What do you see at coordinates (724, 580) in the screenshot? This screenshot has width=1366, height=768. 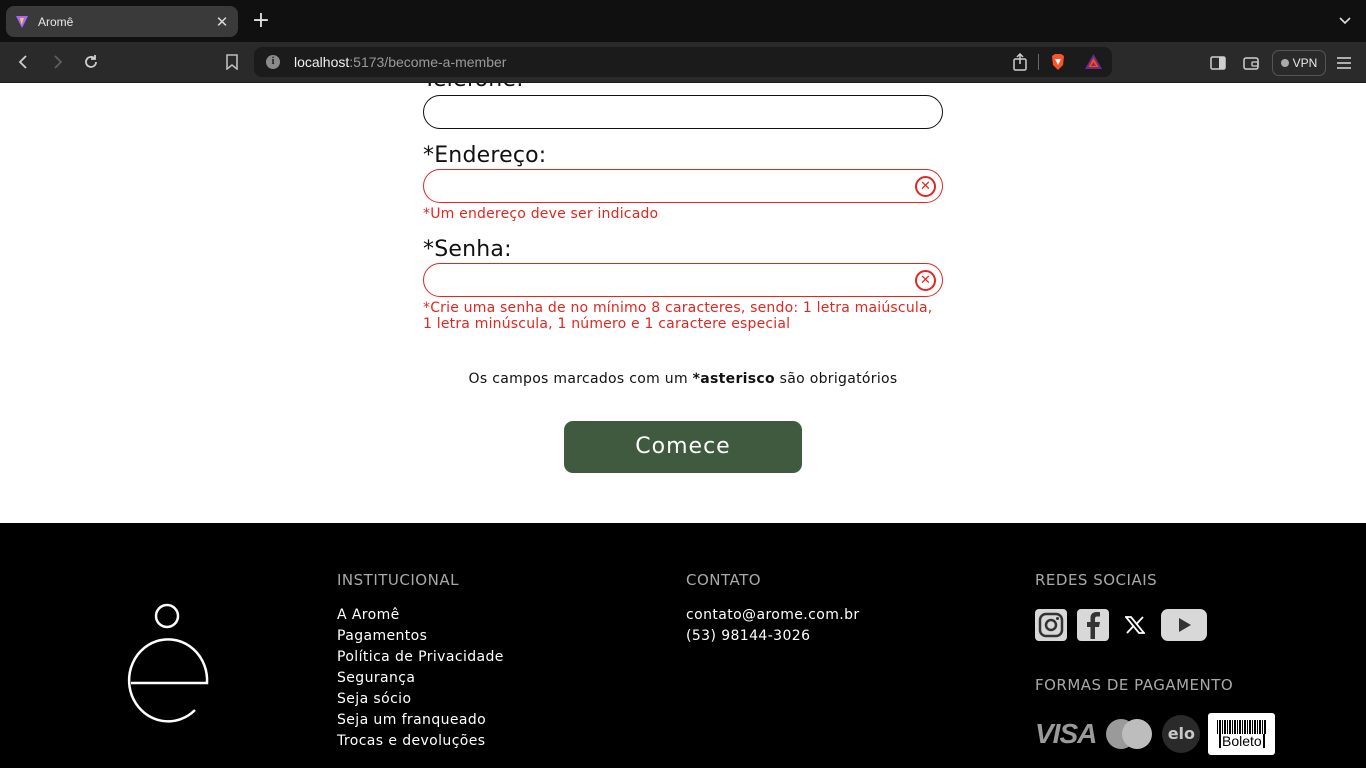 I see `contact-heading: CONTATO` at bounding box center [724, 580].